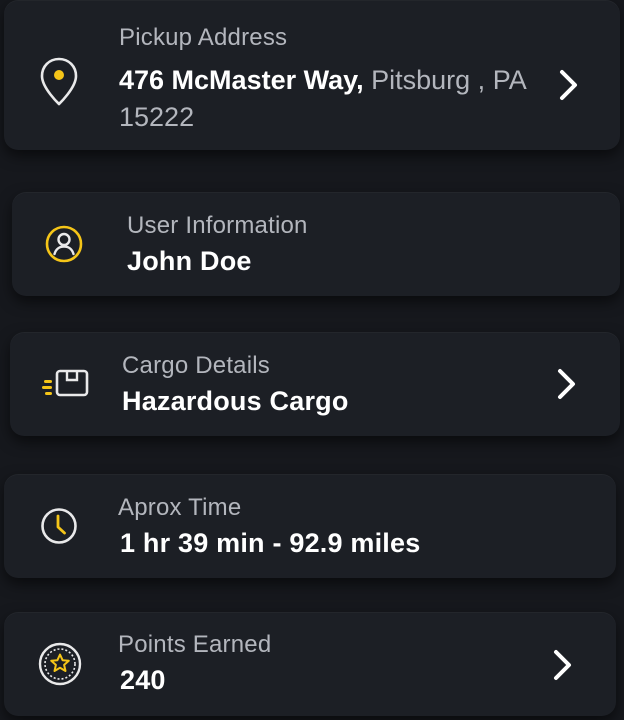 This screenshot has height=720, width=624. What do you see at coordinates (64, 244) in the screenshot?
I see `user-icon` at bounding box center [64, 244].